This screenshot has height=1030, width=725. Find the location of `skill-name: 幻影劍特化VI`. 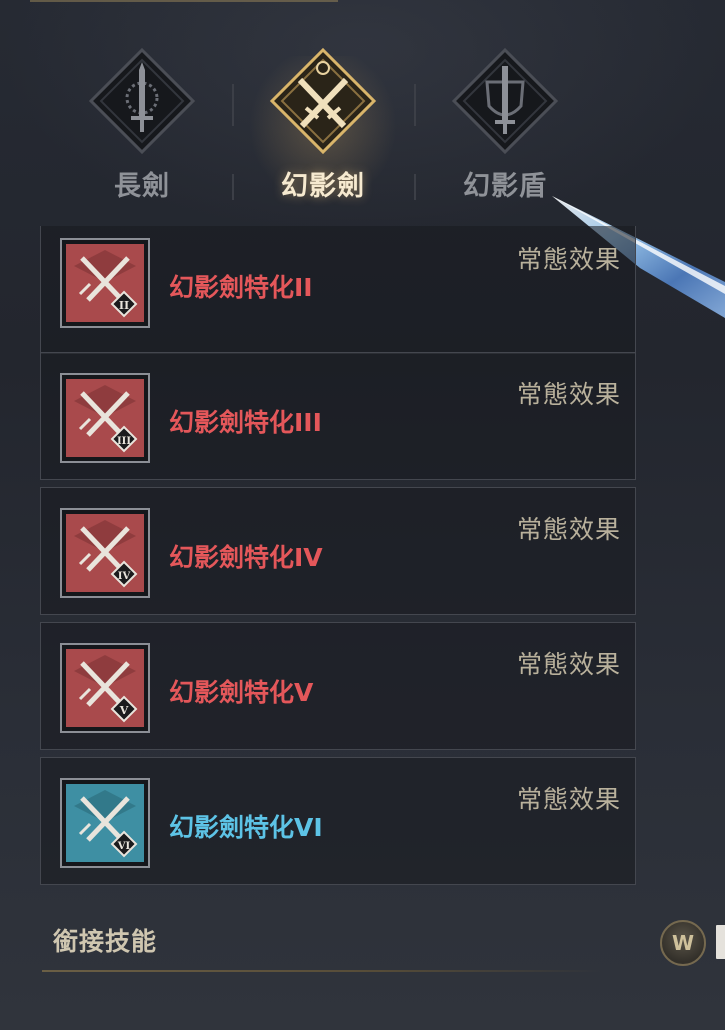

skill-name: 幻影劍特化VI is located at coordinates (246, 827).